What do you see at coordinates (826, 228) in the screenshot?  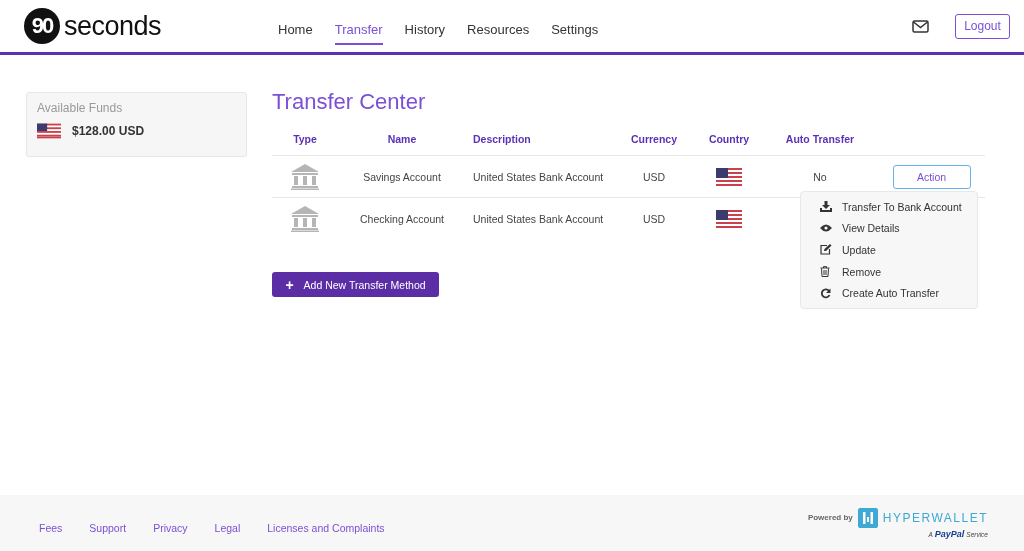 I see `eye-icon` at bounding box center [826, 228].